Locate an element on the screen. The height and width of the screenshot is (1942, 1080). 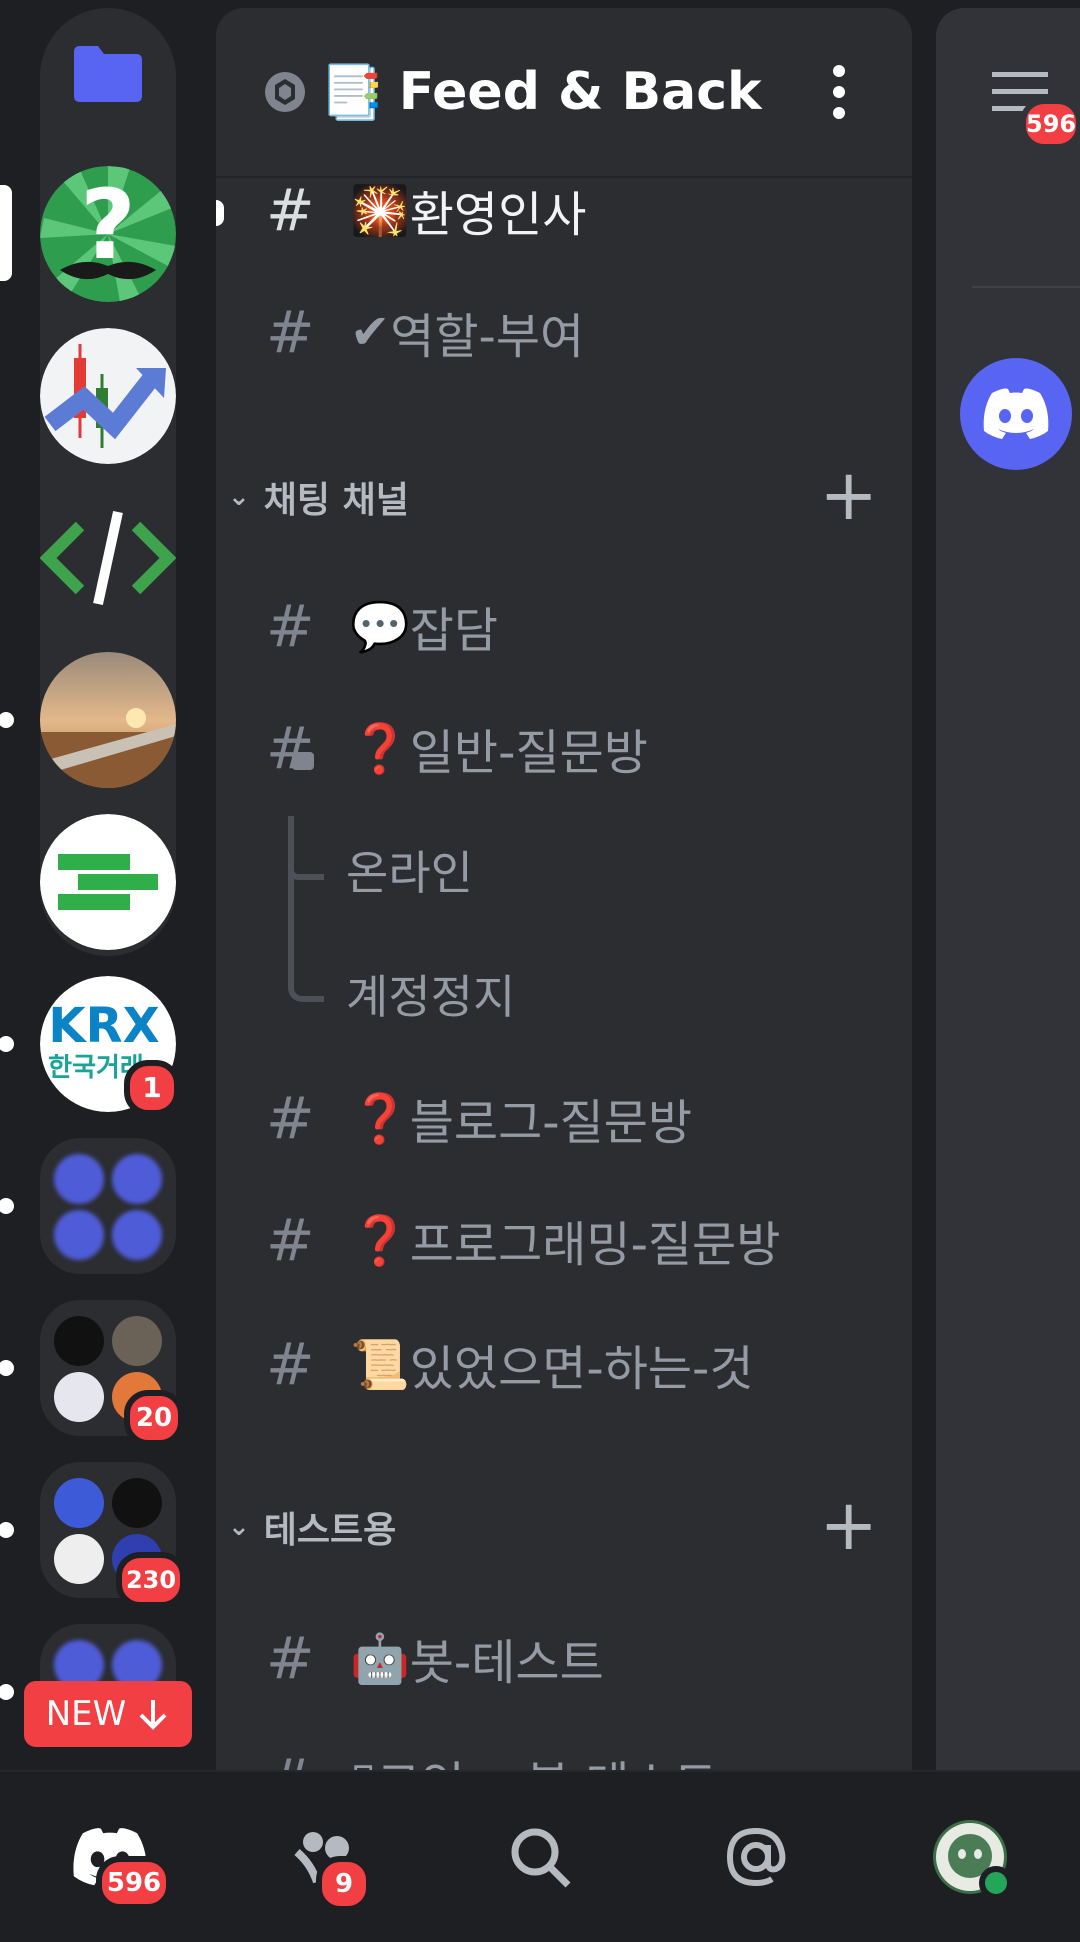
channel-item: # 🎇 환영인사 is located at coordinates (426, 210).